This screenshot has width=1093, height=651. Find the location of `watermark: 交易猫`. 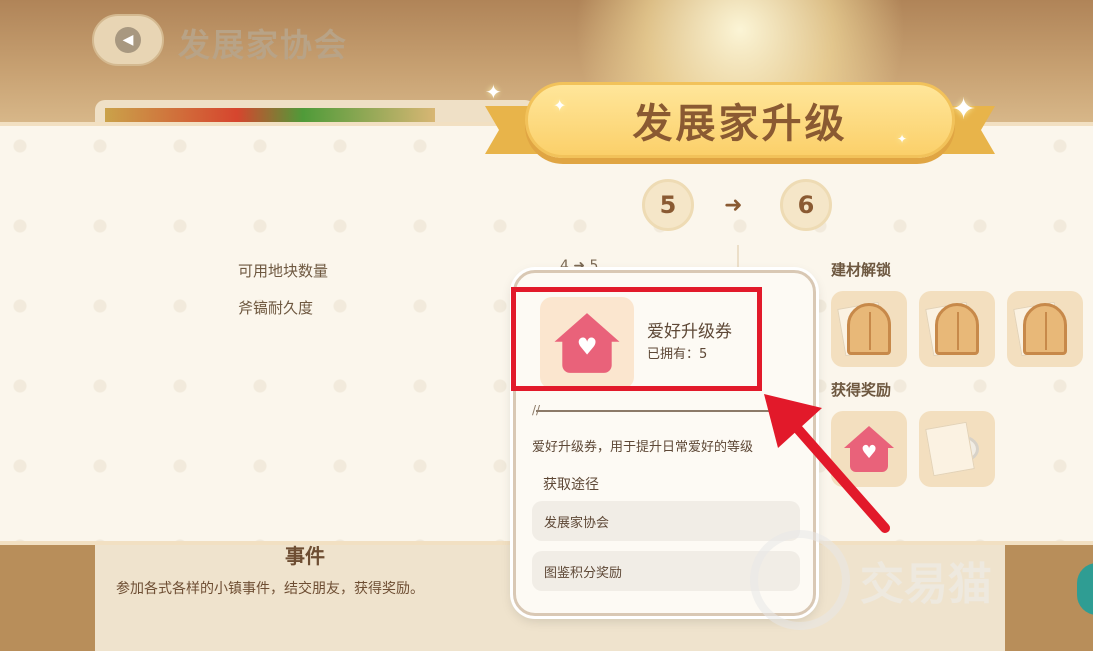

watermark: 交易猫 is located at coordinates (871, 580).